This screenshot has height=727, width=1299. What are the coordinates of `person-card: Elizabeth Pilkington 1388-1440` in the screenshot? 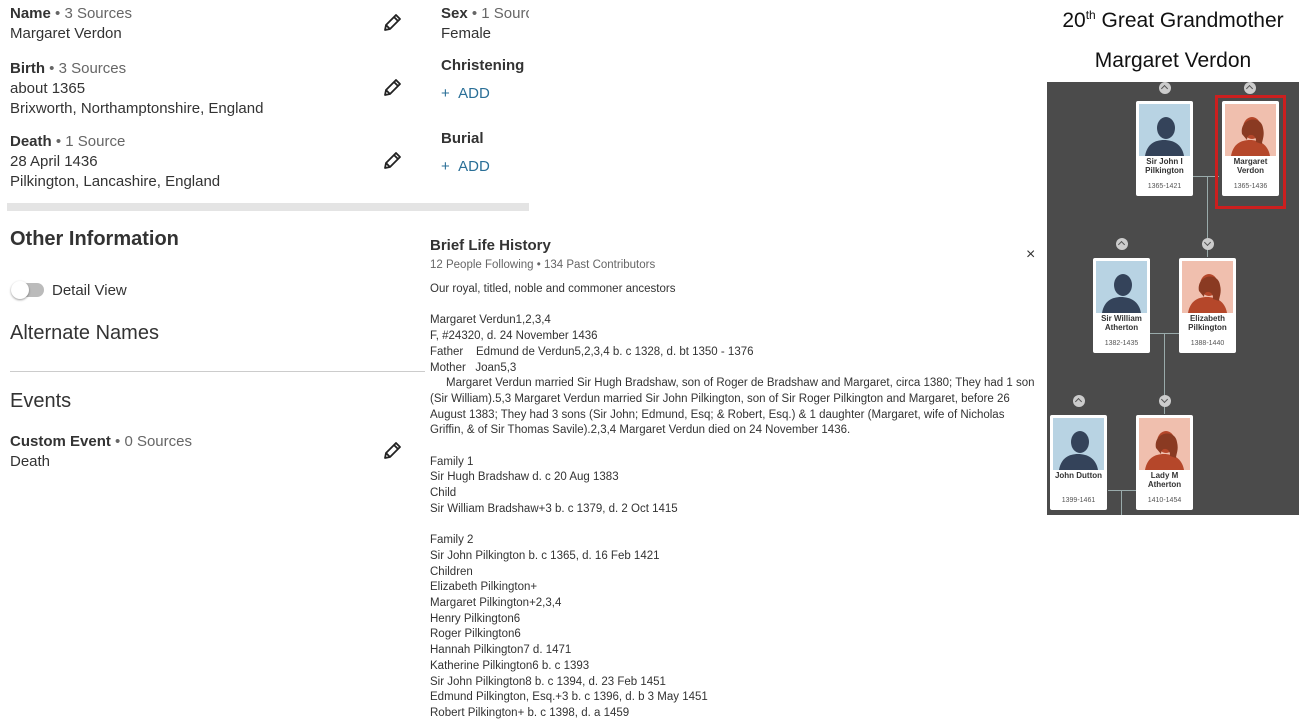 It's located at (1207, 305).